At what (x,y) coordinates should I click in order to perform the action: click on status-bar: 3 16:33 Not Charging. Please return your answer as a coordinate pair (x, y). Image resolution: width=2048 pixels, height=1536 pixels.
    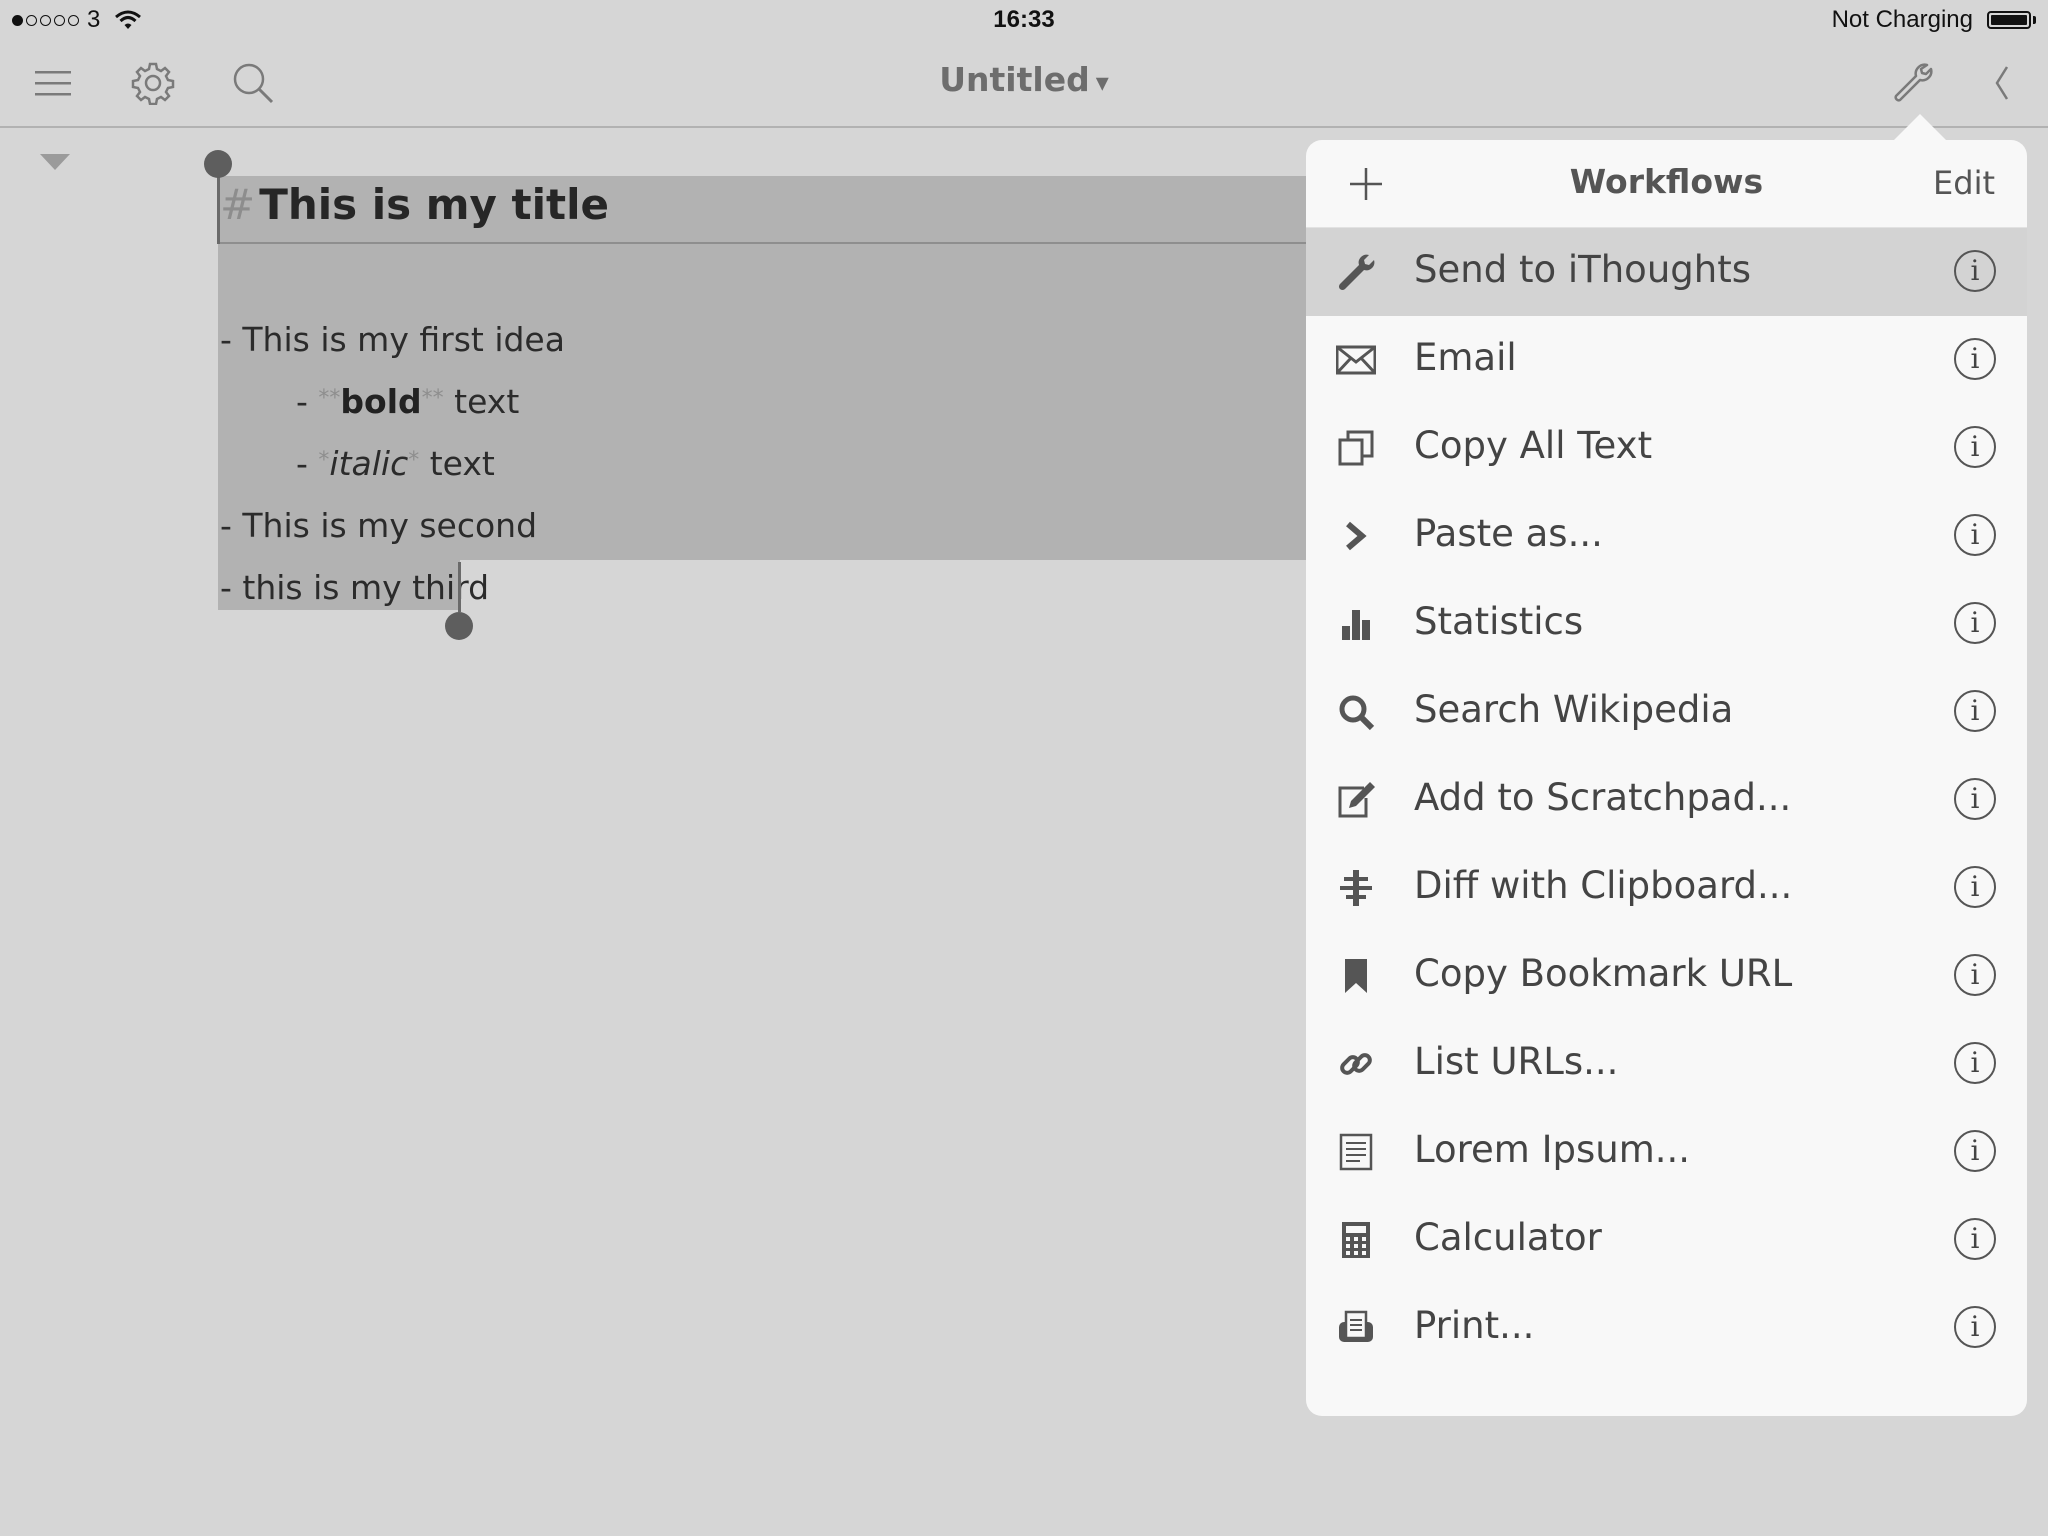
    Looking at the image, I should click on (1024, 20).